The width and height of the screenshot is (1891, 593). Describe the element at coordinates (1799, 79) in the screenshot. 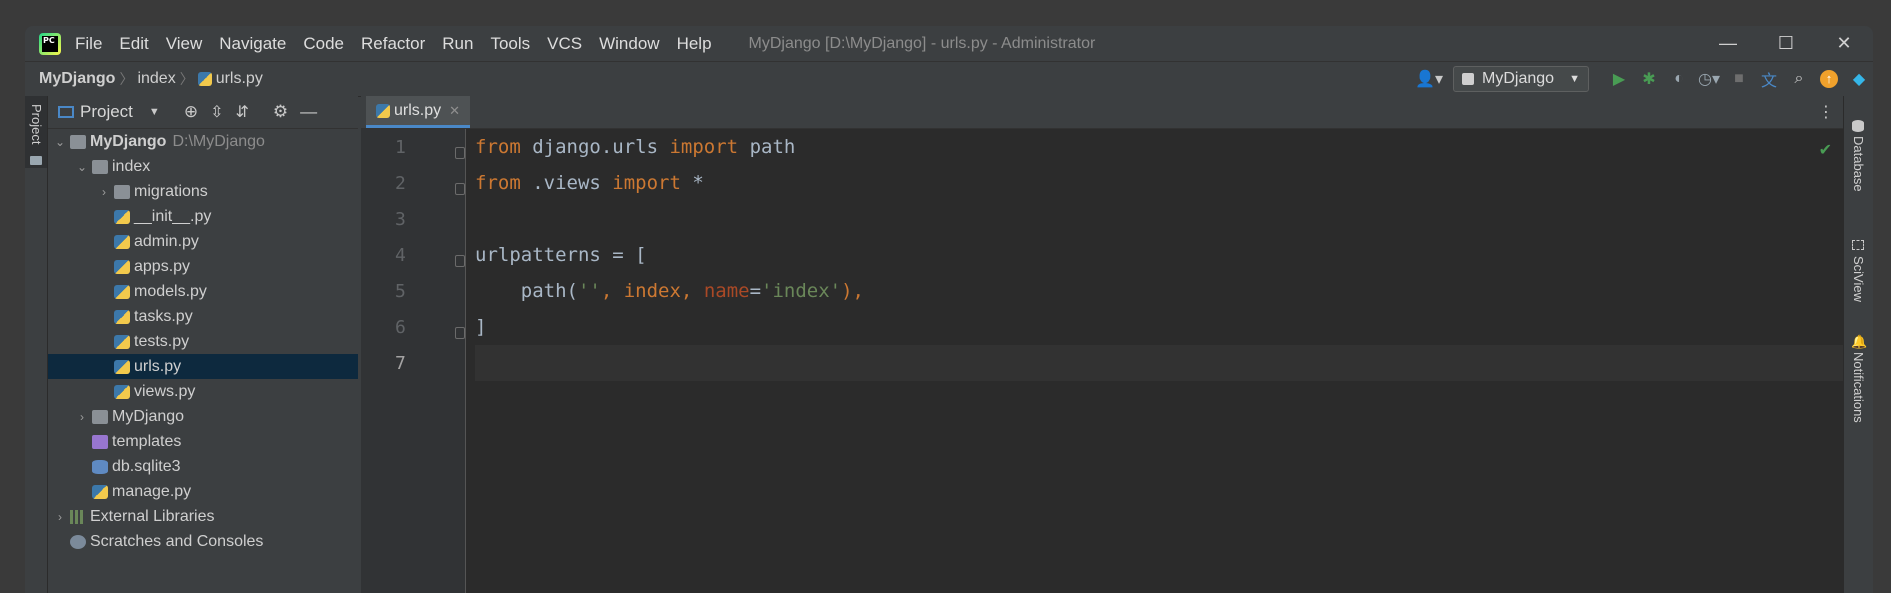

I see `search-icon: ⌕` at that location.